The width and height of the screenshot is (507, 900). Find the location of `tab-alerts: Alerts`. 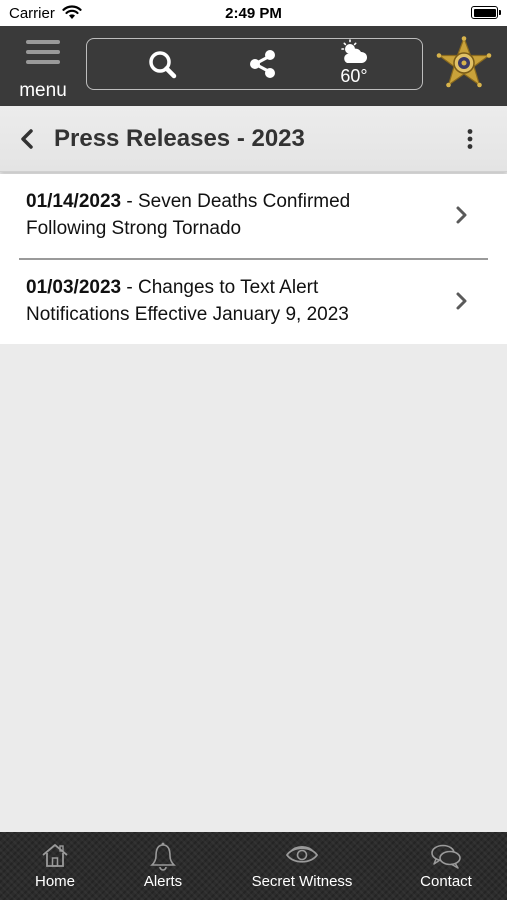

tab-alerts: Alerts is located at coordinates (163, 866).